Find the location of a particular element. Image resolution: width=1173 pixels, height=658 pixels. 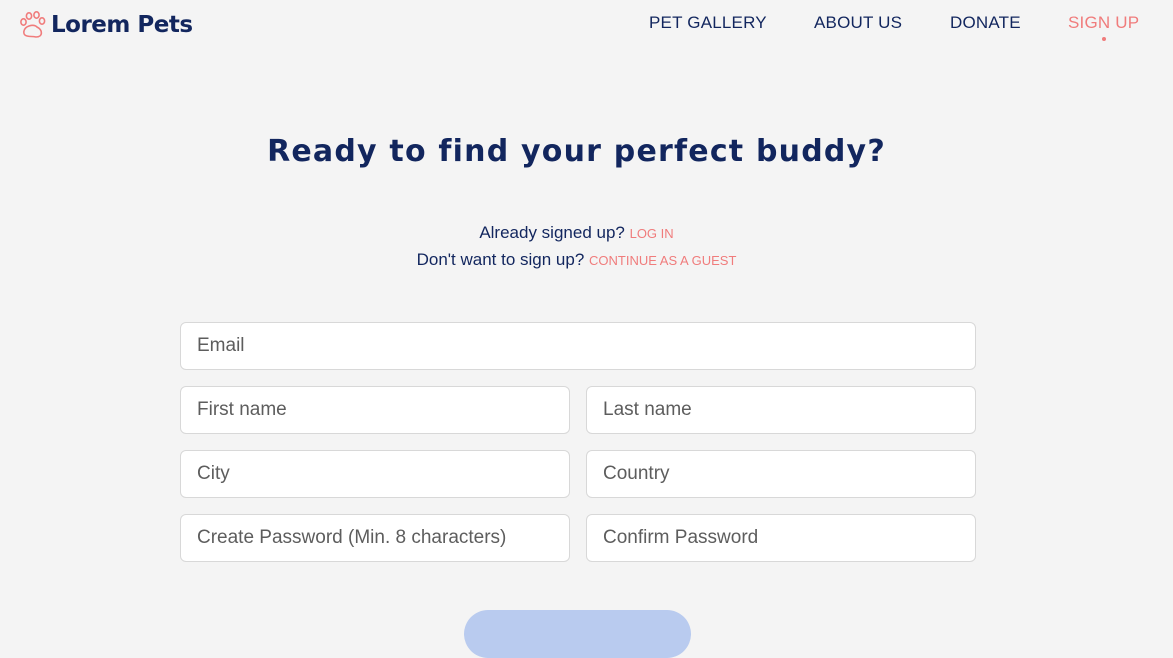

last-name-field is located at coordinates (781, 410).